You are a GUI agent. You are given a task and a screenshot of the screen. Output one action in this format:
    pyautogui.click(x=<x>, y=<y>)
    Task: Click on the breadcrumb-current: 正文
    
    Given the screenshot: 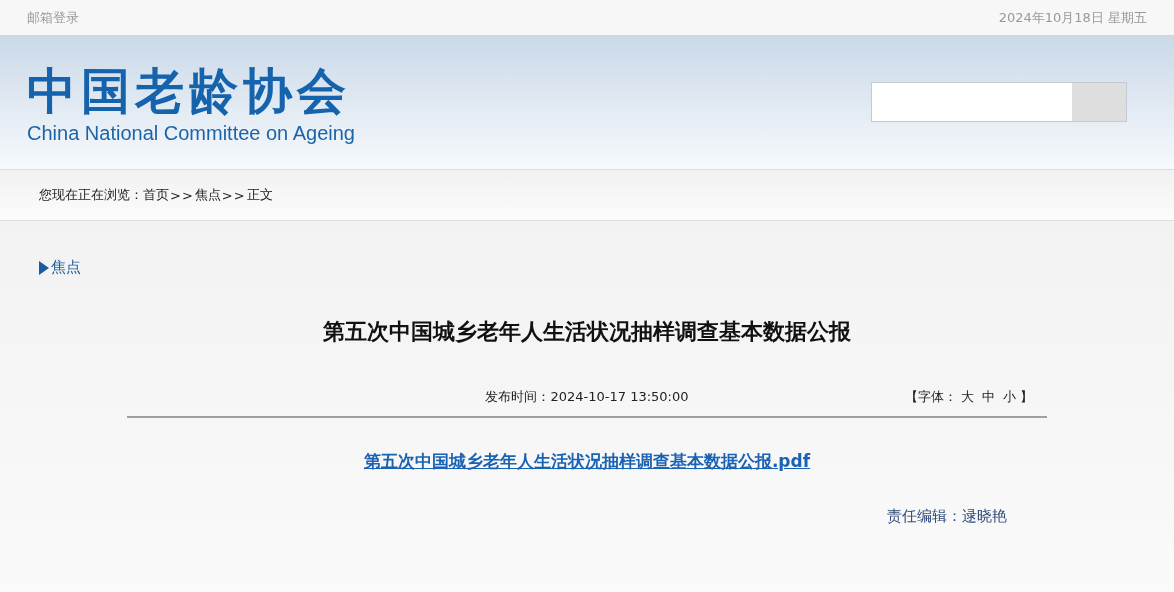 What is the action you would take?
    pyautogui.click(x=259, y=195)
    